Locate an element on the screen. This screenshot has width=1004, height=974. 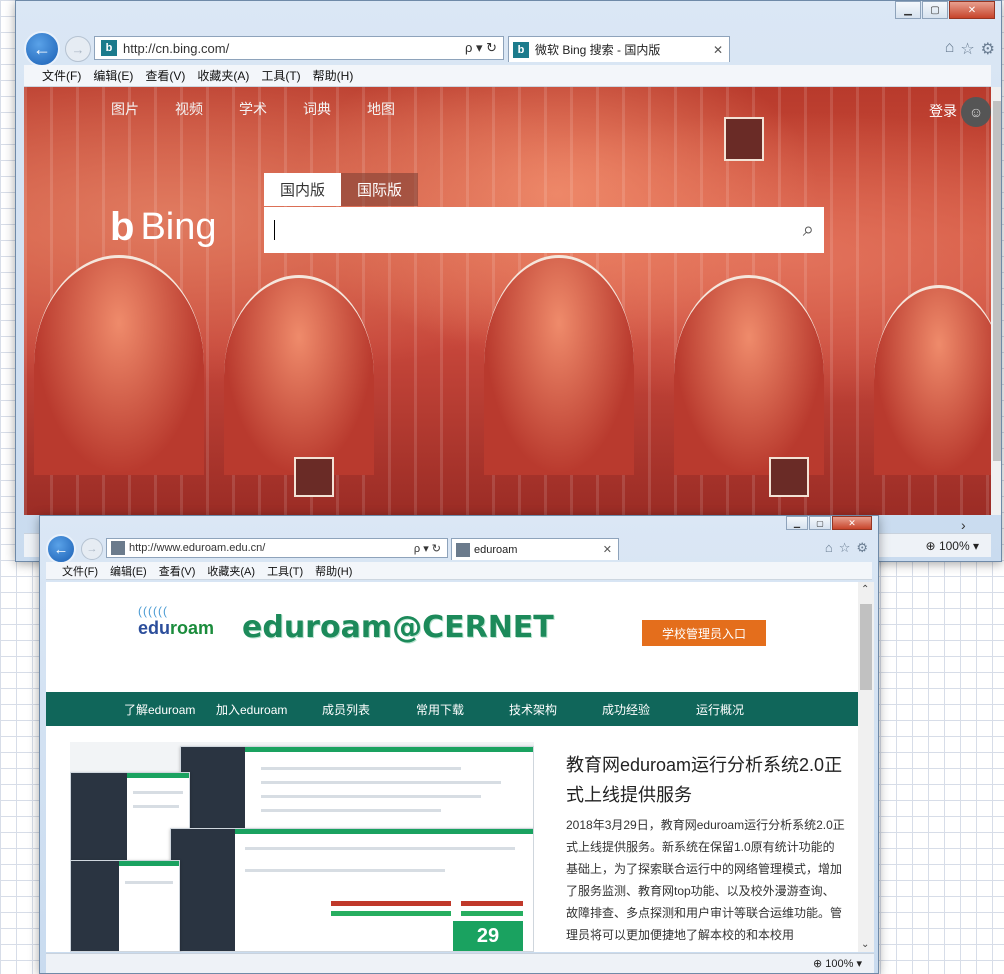
eduroam-logo: eduroam is located at coordinates (176, 628).